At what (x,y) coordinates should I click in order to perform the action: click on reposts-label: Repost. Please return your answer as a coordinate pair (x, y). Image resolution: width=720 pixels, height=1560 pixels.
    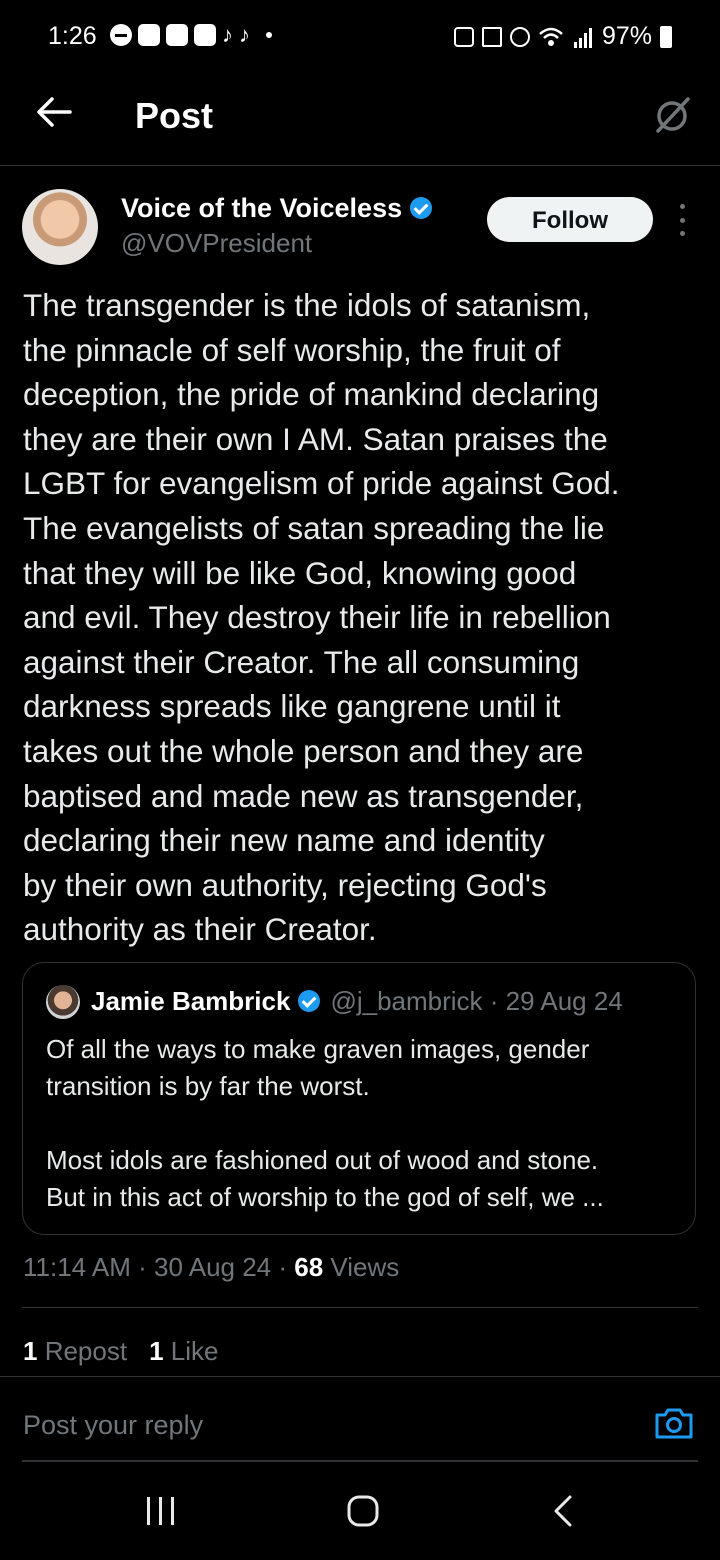
    Looking at the image, I should click on (82, 1351).